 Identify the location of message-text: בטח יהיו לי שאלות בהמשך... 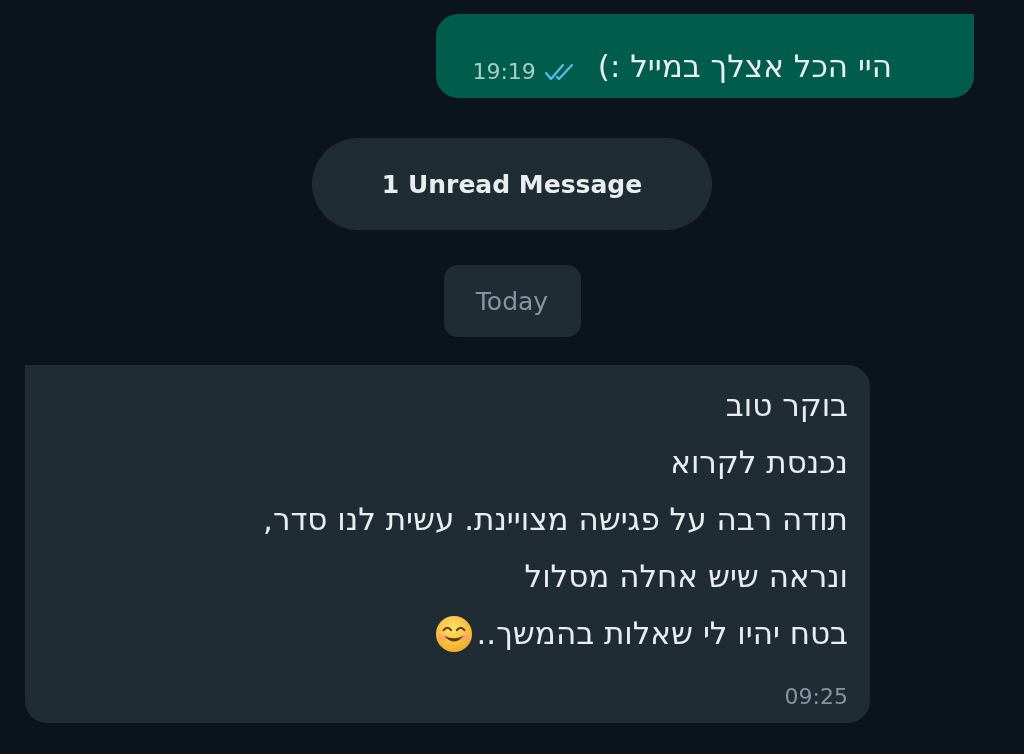
(662, 633).